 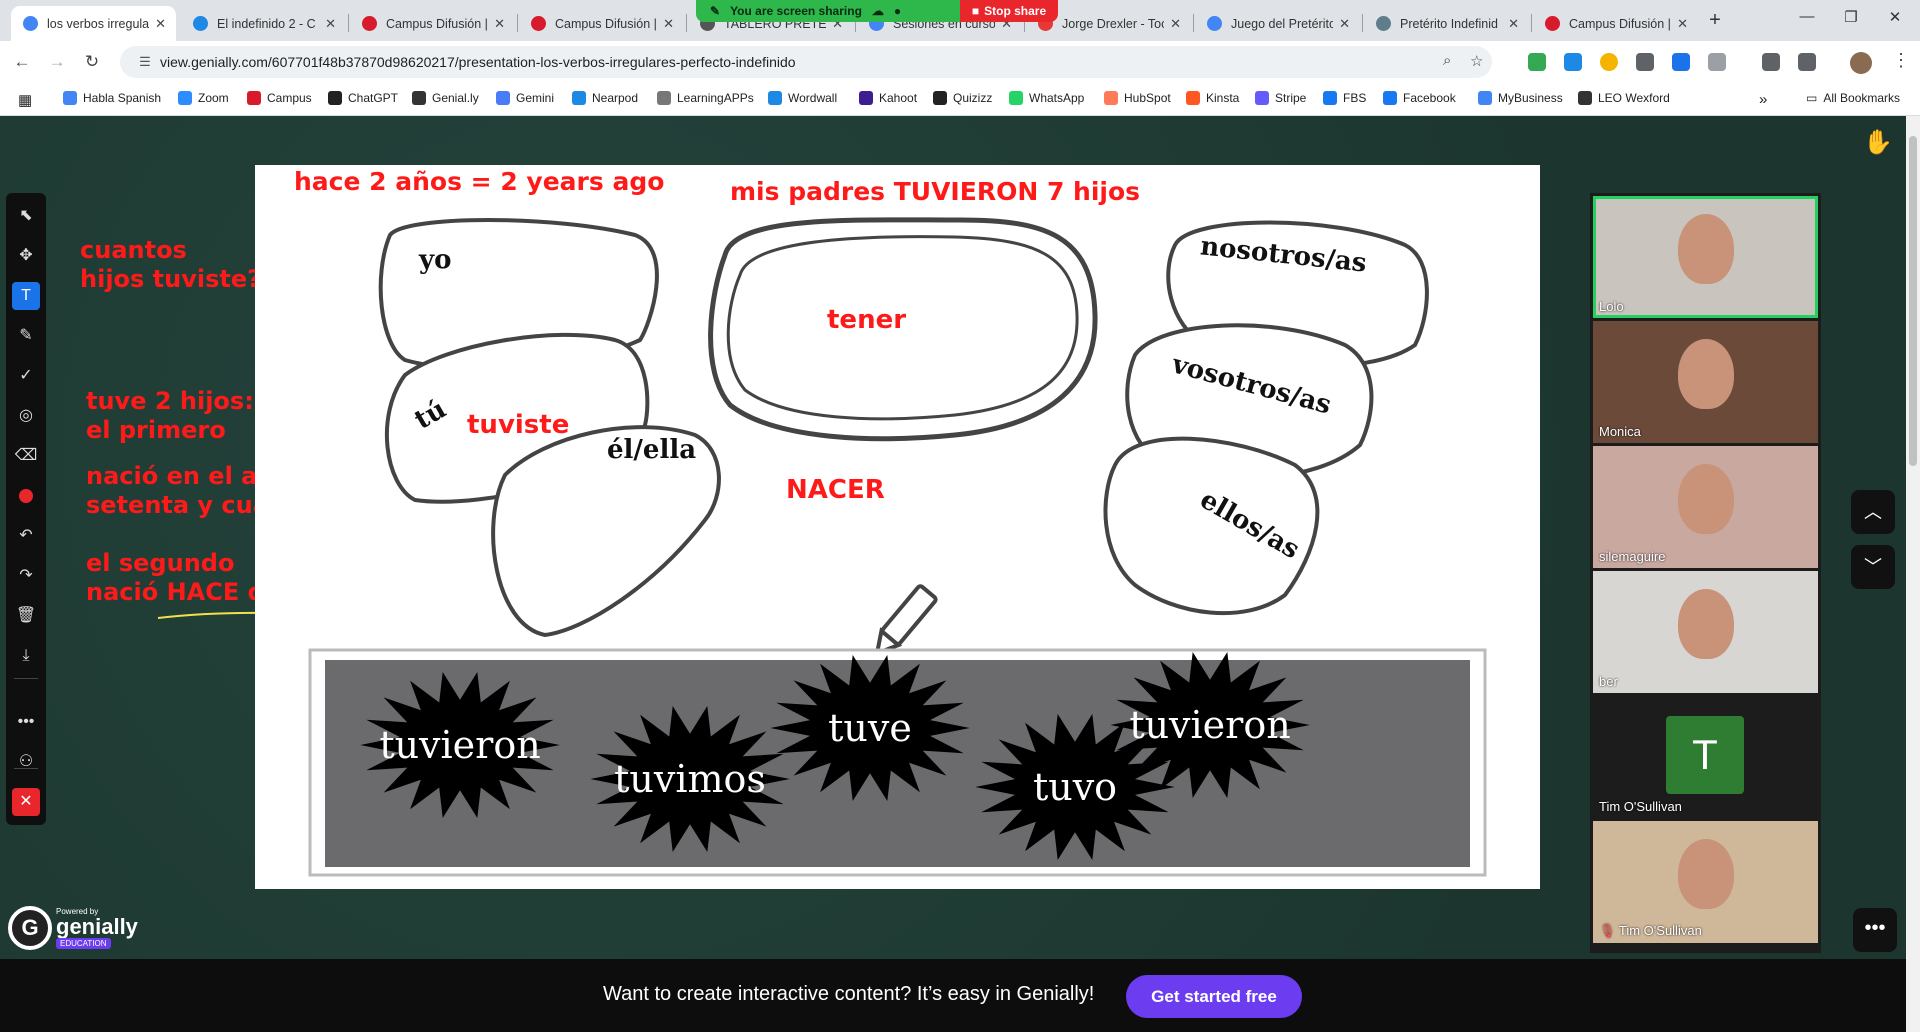 I want to click on stop-share-button: ■ Stop share, so click(x=1009, y=11).